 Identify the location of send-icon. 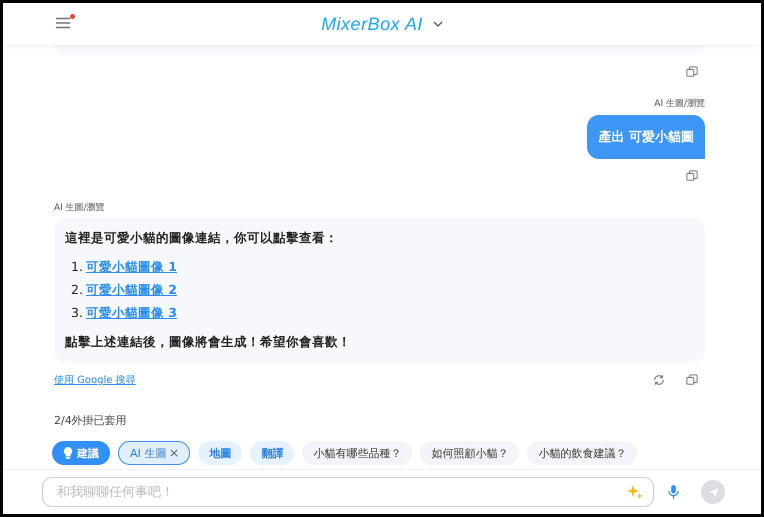
(713, 492).